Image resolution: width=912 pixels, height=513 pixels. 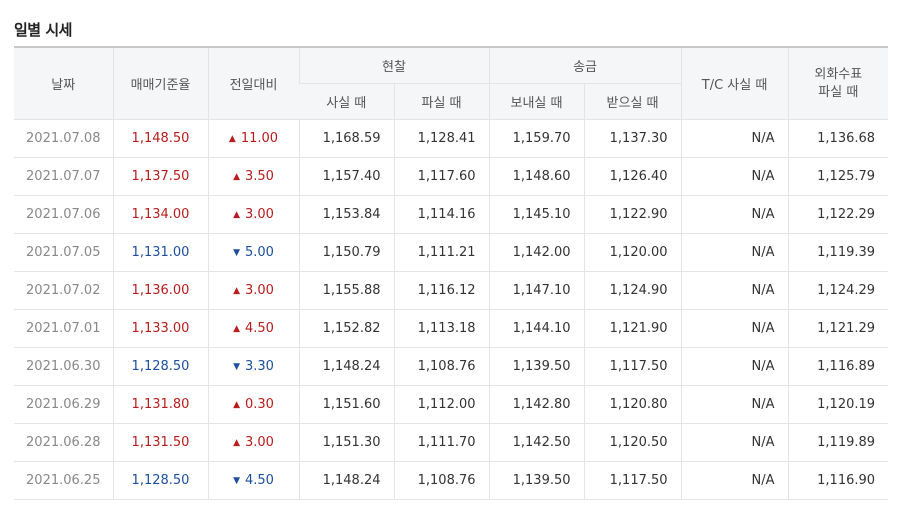 What do you see at coordinates (632, 101) in the screenshot?
I see `col-header-remit-receive: 받으실 때` at bounding box center [632, 101].